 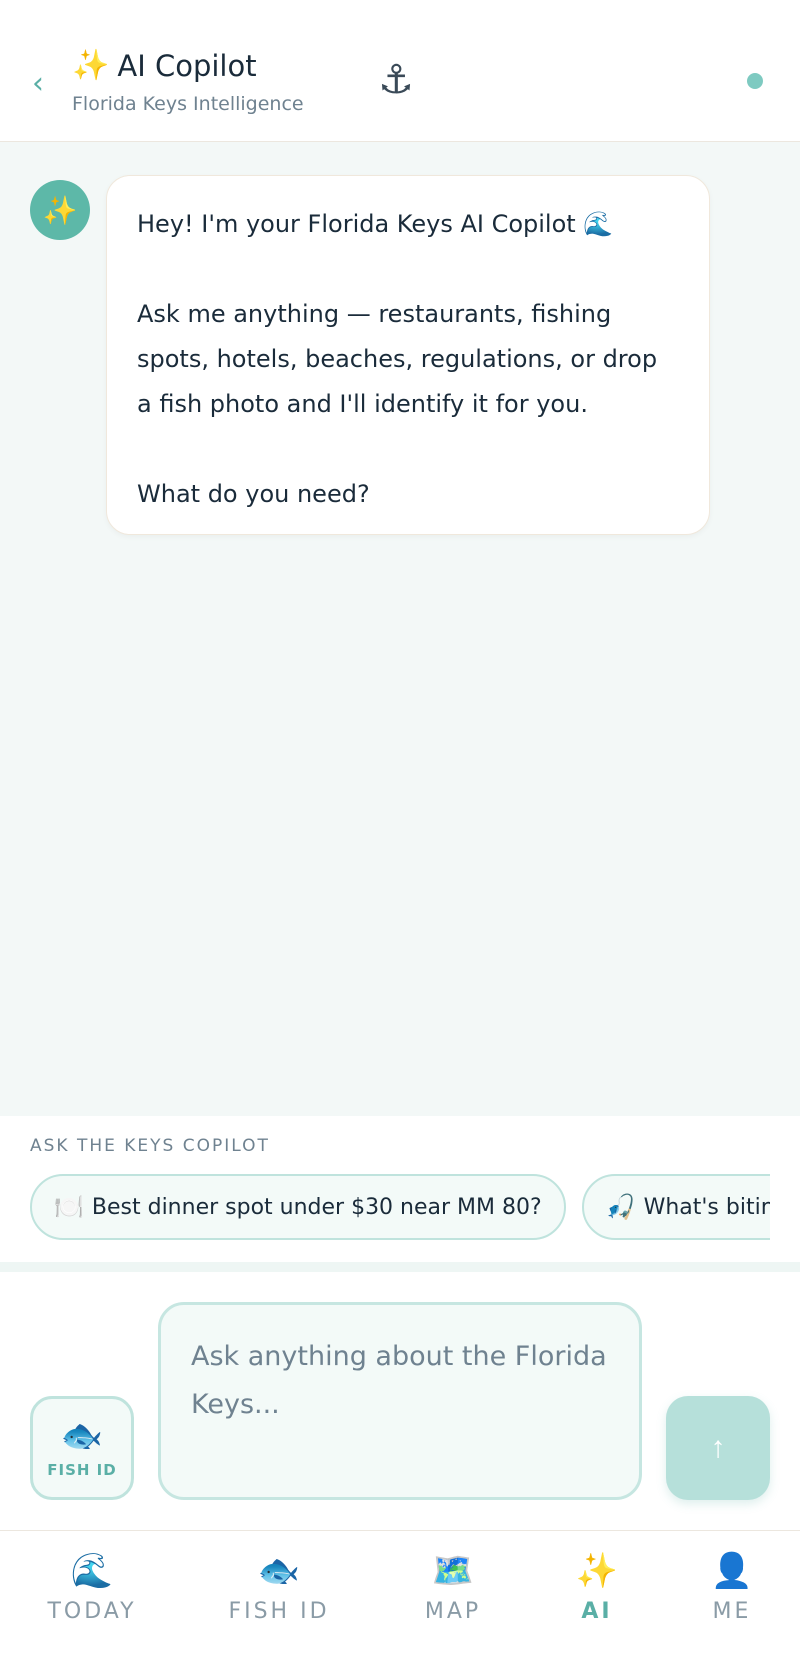 I want to click on fish-id-button-label: FISH ID, so click(x=82, y=1470).